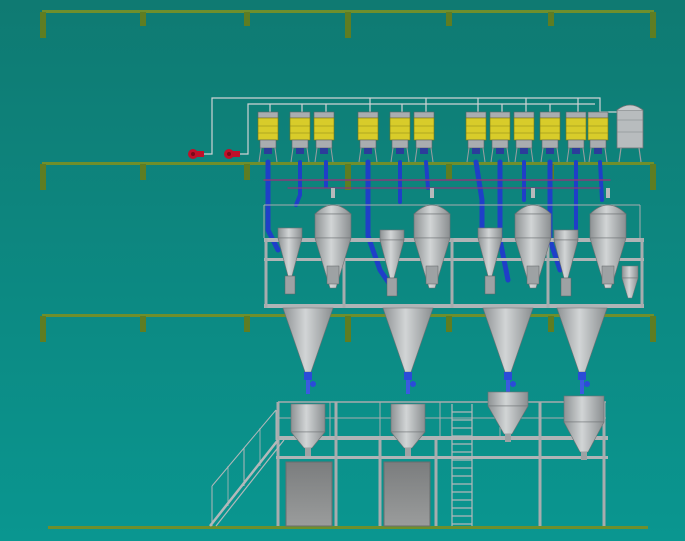 Image resolution: width=685 pixels, height=541 pixels. What do you see at coordinates (309, 494) in the screenshot?
I see `packing-room-left` at bounding box center [309, 494].